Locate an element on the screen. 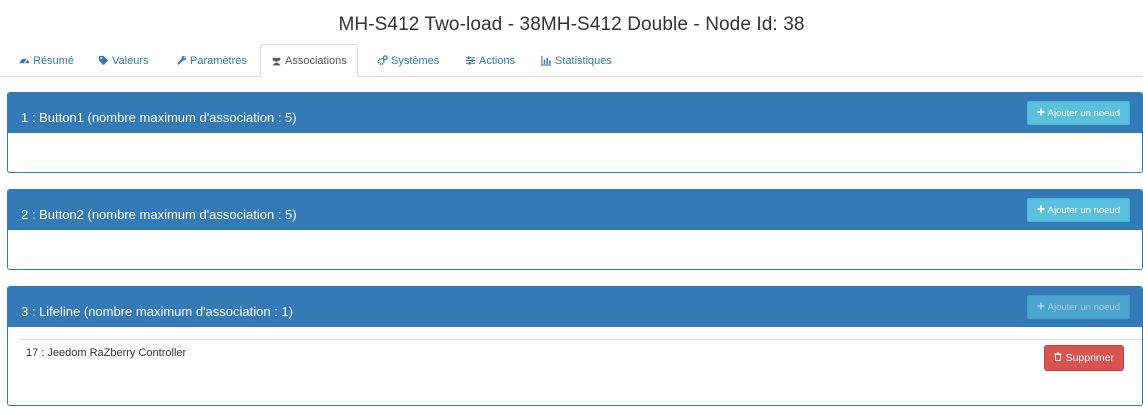 This screenshot has width=1143, height=408. cogs-icon is located at coordinates (382, 60).